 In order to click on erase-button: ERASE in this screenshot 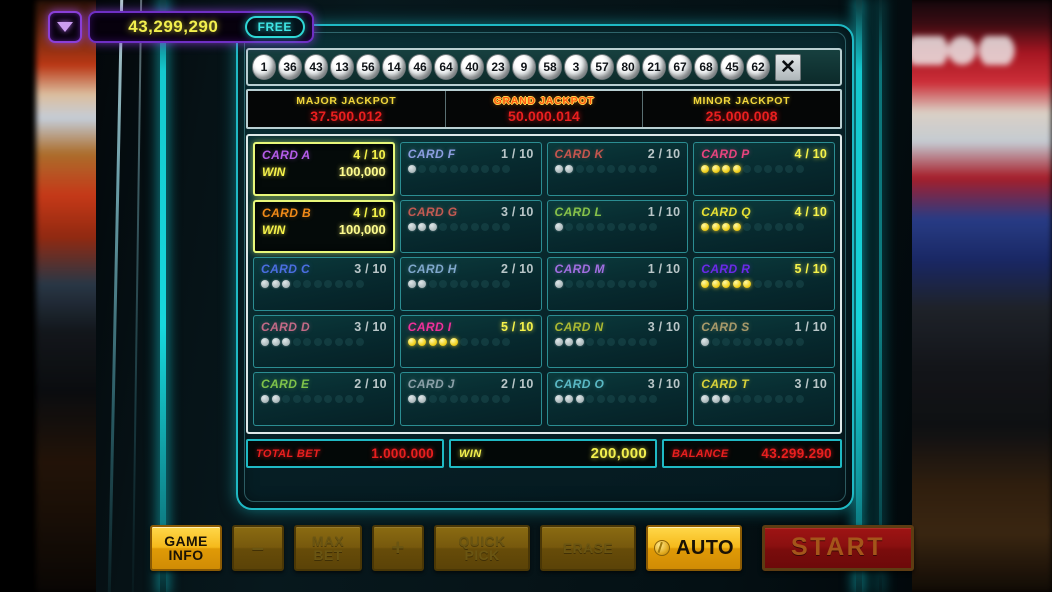, I will do `click(588, 548)`.